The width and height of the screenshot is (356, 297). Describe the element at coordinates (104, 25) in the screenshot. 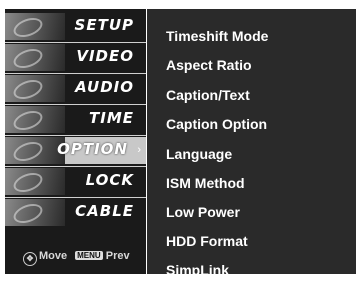

I see `tab-label: SETUP` at that location.